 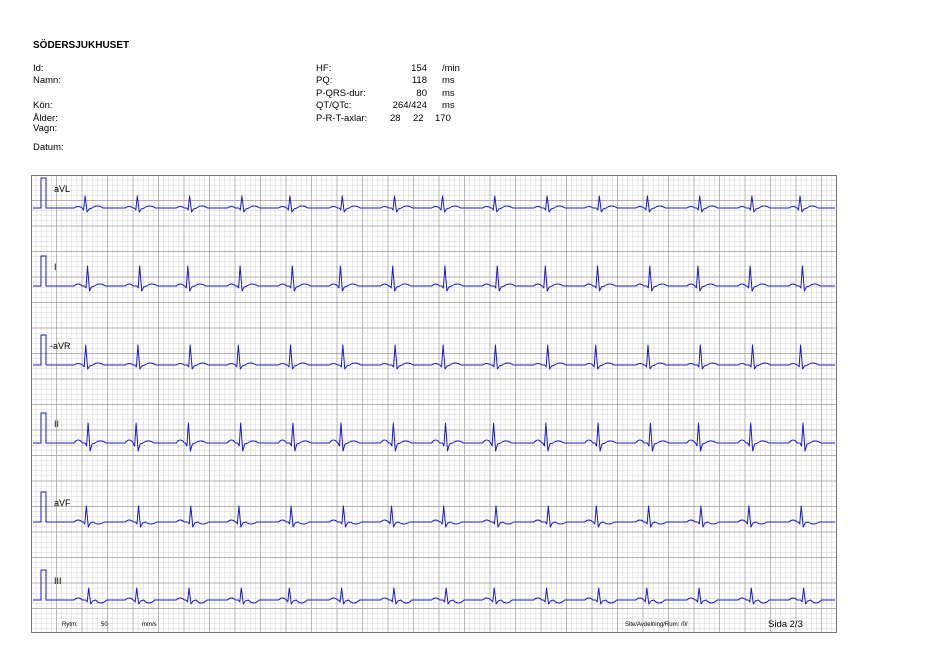 What do you see at coordinates (334, 105) in the screenshot?
I see `qt-label: QT/QTc:` at bounding box center [334, 105].